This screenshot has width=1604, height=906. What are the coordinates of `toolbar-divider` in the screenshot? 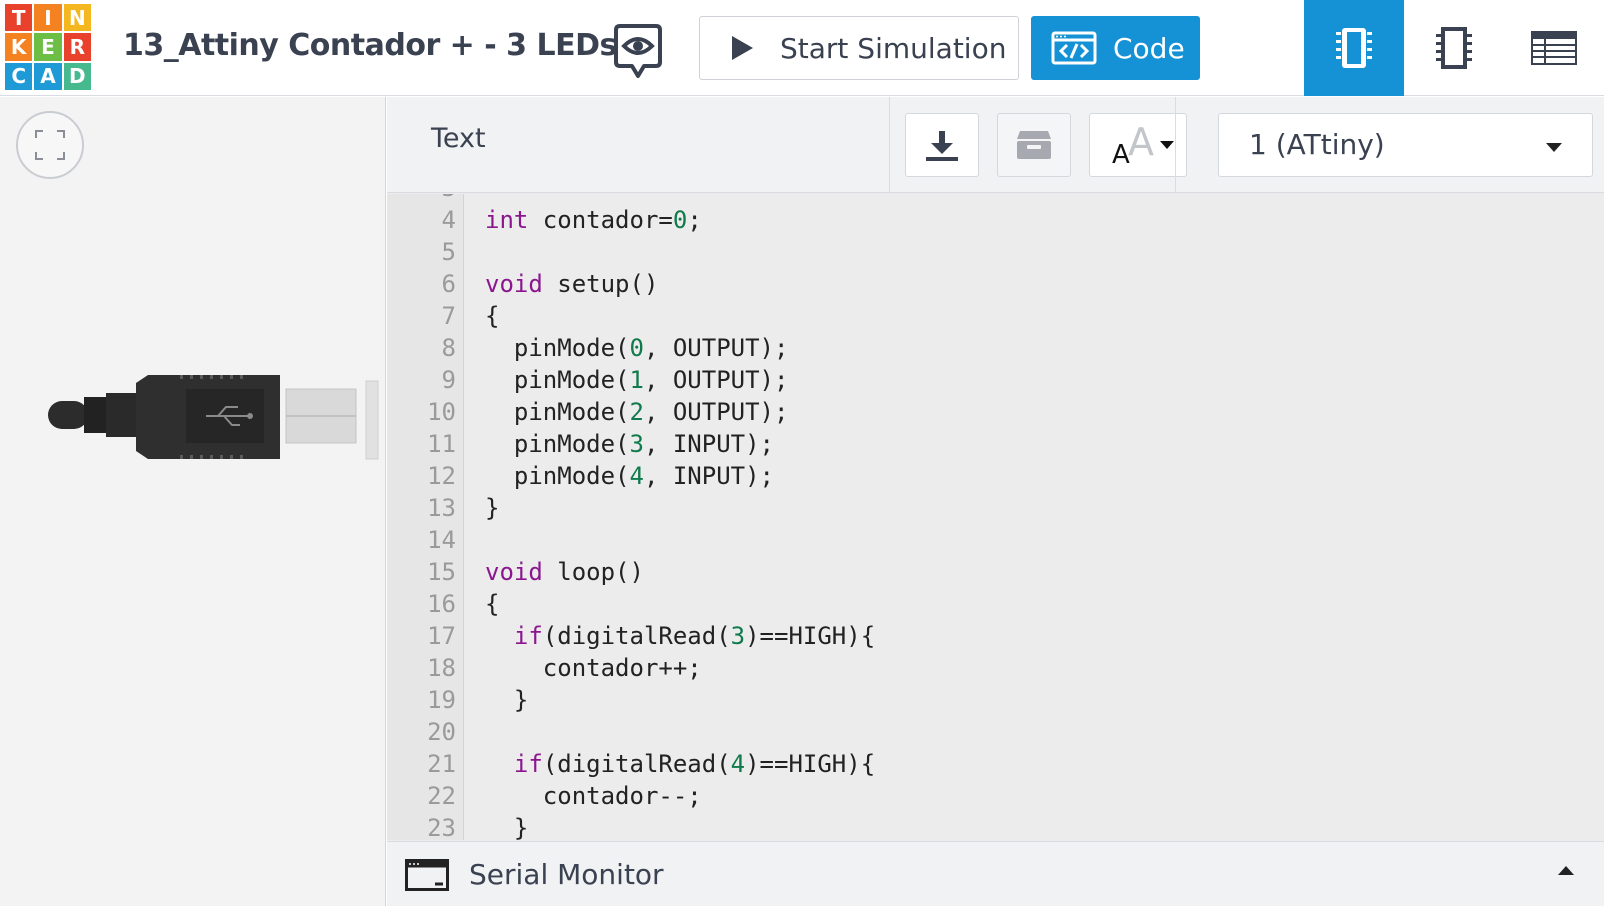 It's located at (889, 145).